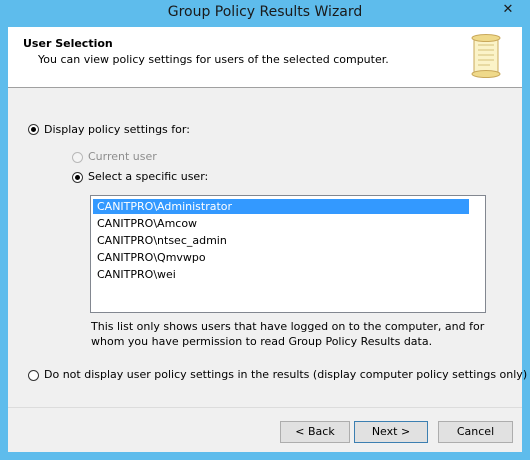 The height and width of the screenshot is (460, 530). What do you see at coordinates (281, 274) in the screenshot?
I see `list-item: CANITPRO\wei` at bounding box center [281, 274].